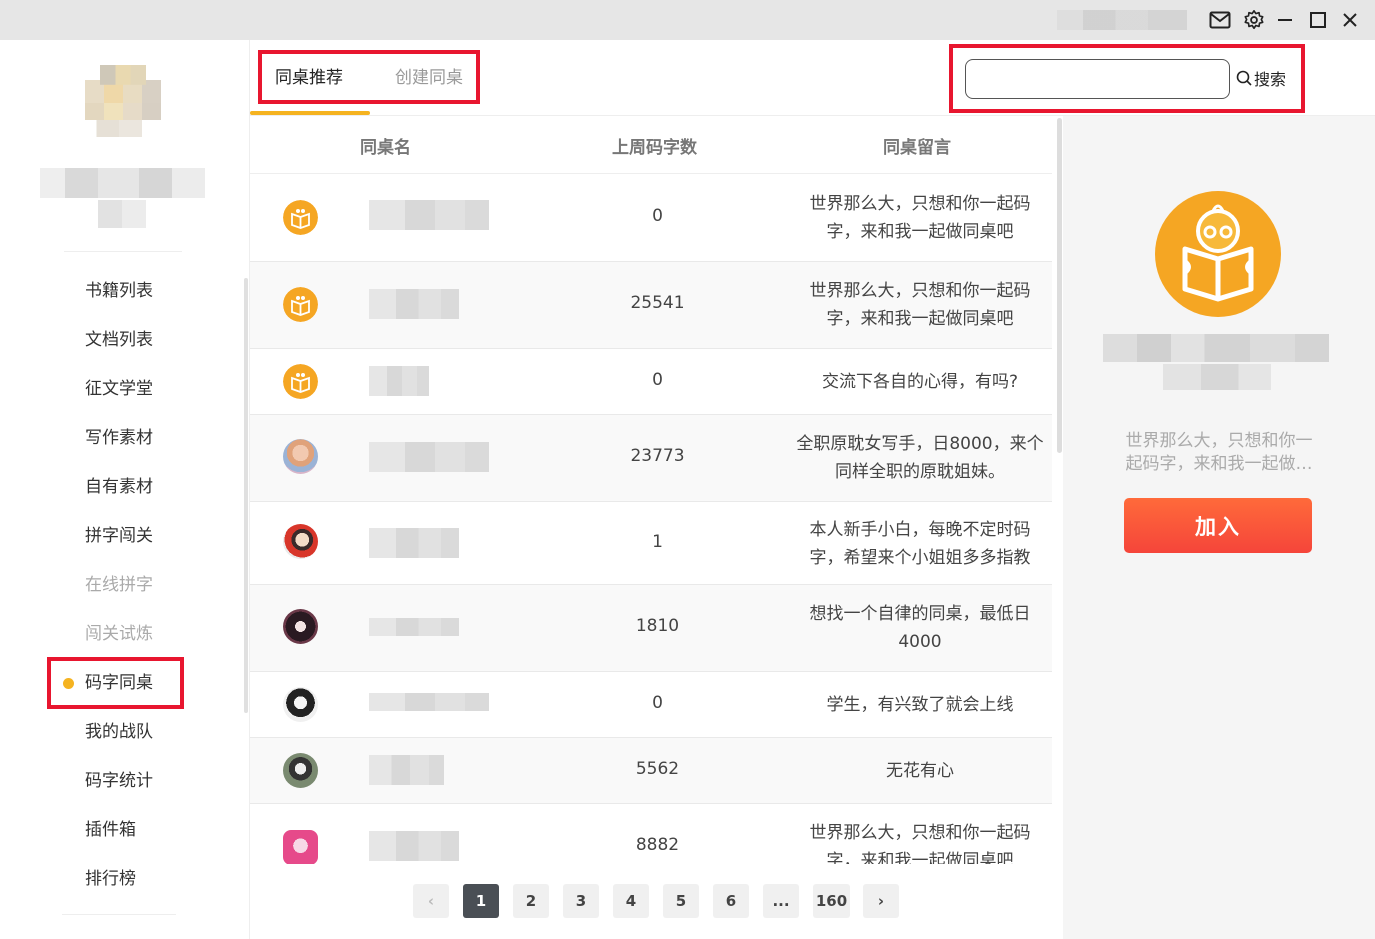  I want to click on pagination-next-button: ›, so click(881, 901).